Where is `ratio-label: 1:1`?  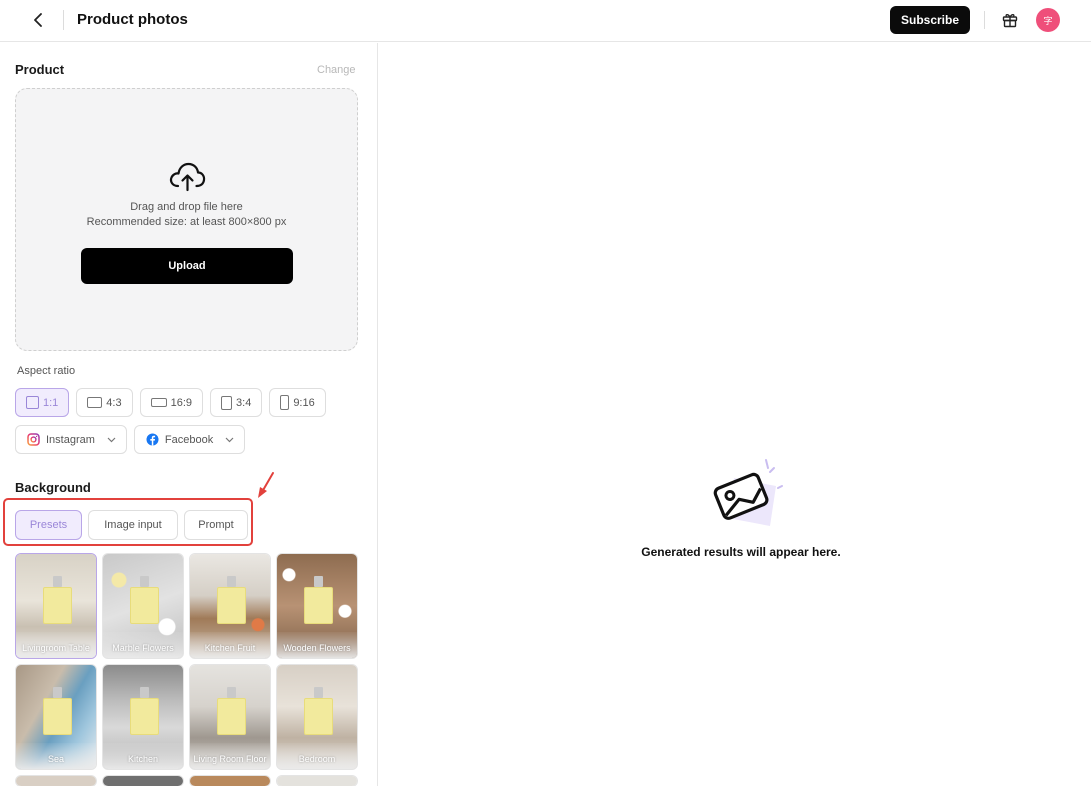 ratio-label: 1:1 is located at coordinates (51, 402).